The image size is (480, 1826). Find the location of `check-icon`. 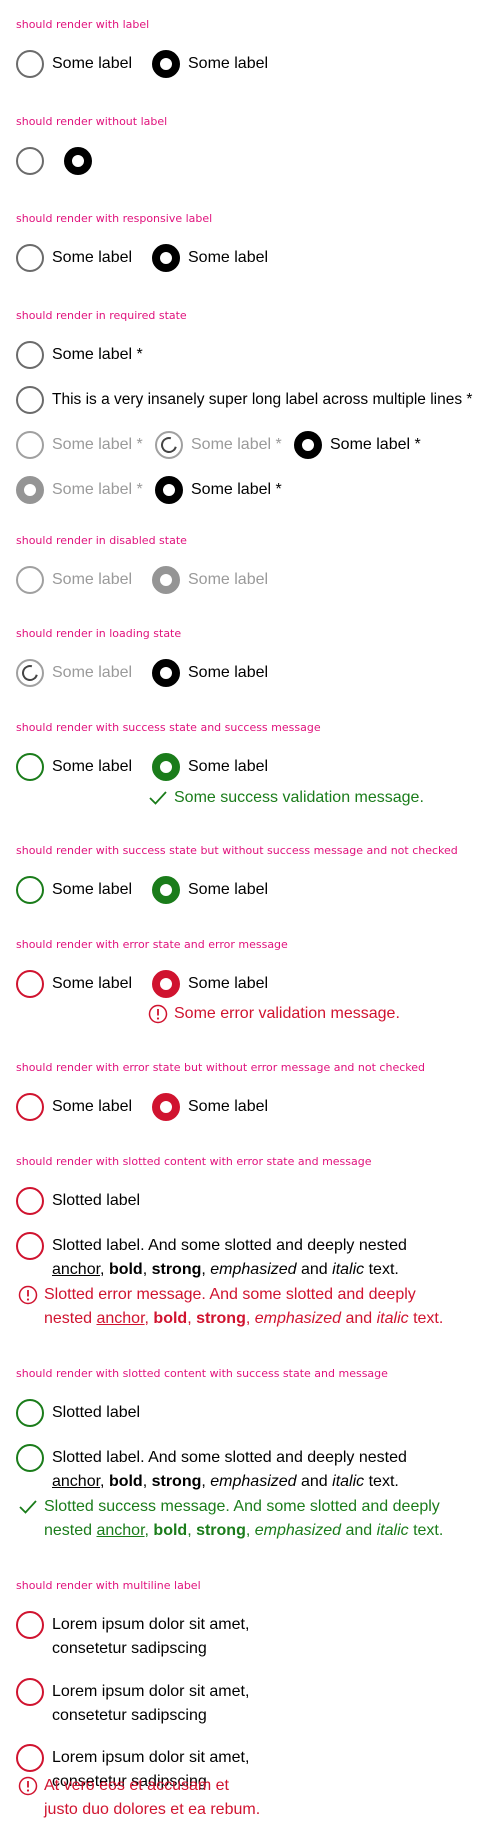

check-icon is located at coordinates (28, 1507).